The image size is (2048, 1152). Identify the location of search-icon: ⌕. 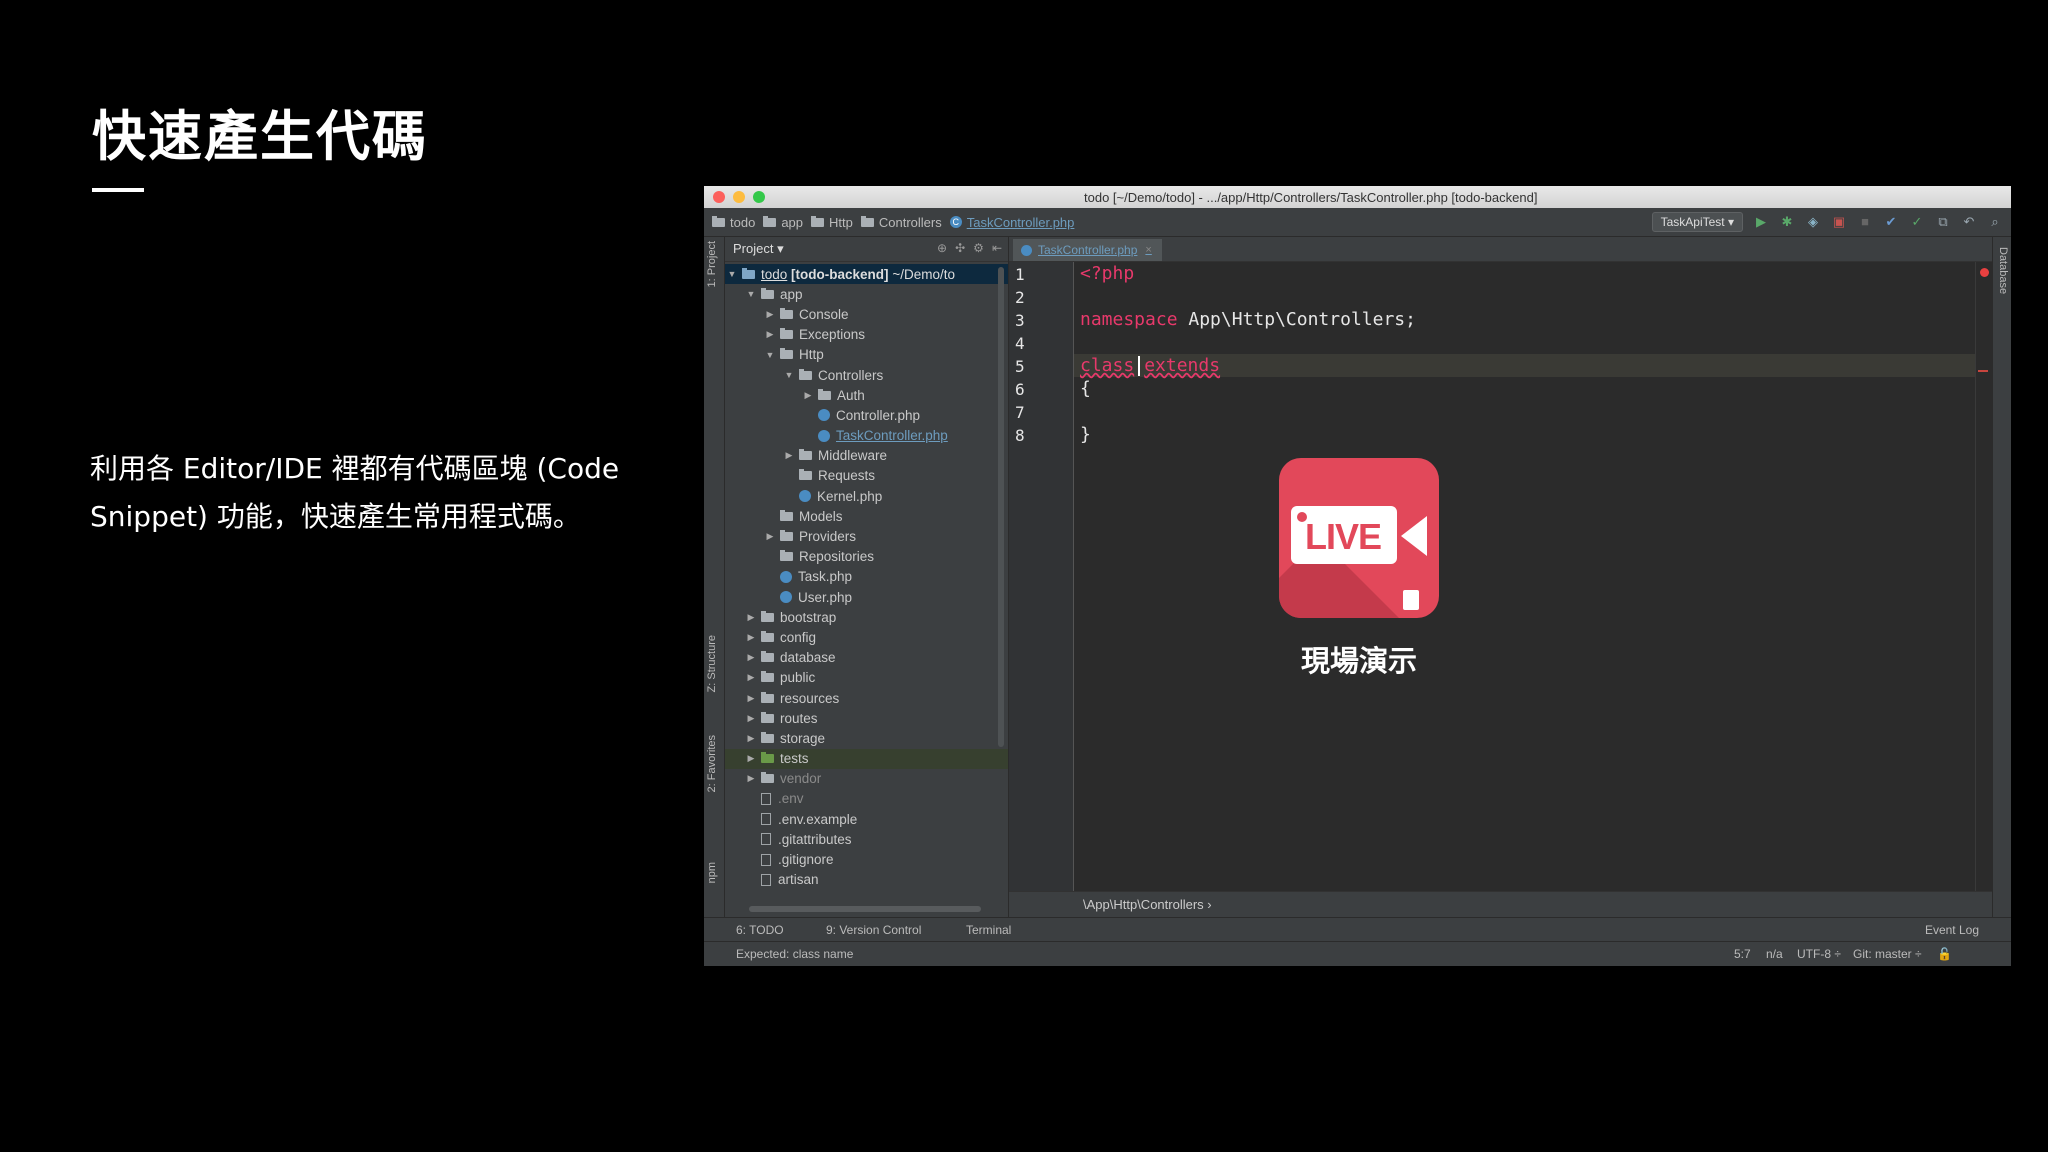
(1995, 222).